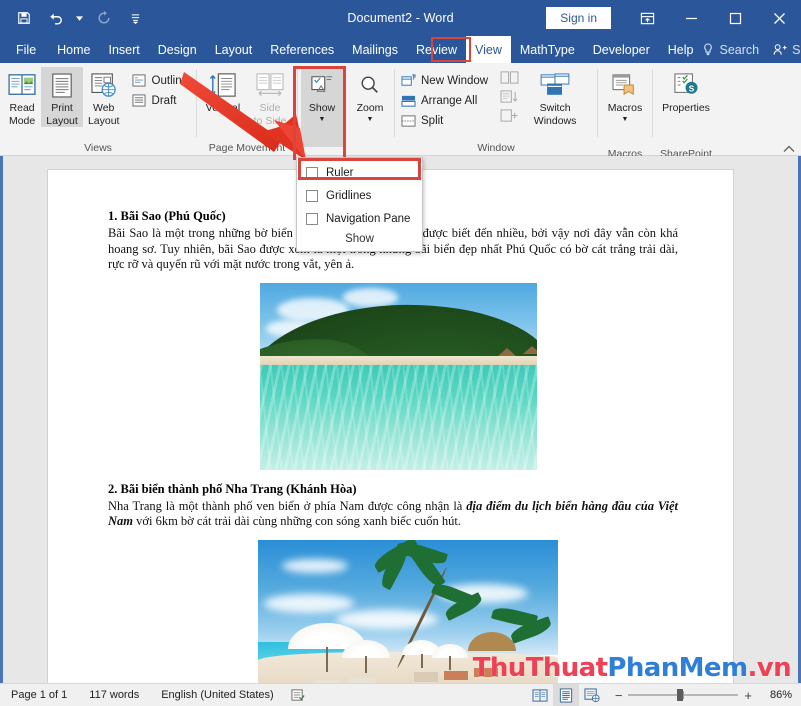 The image size is (801, 706). I want to click on language-indicator: English (United States), so click(217, 695).